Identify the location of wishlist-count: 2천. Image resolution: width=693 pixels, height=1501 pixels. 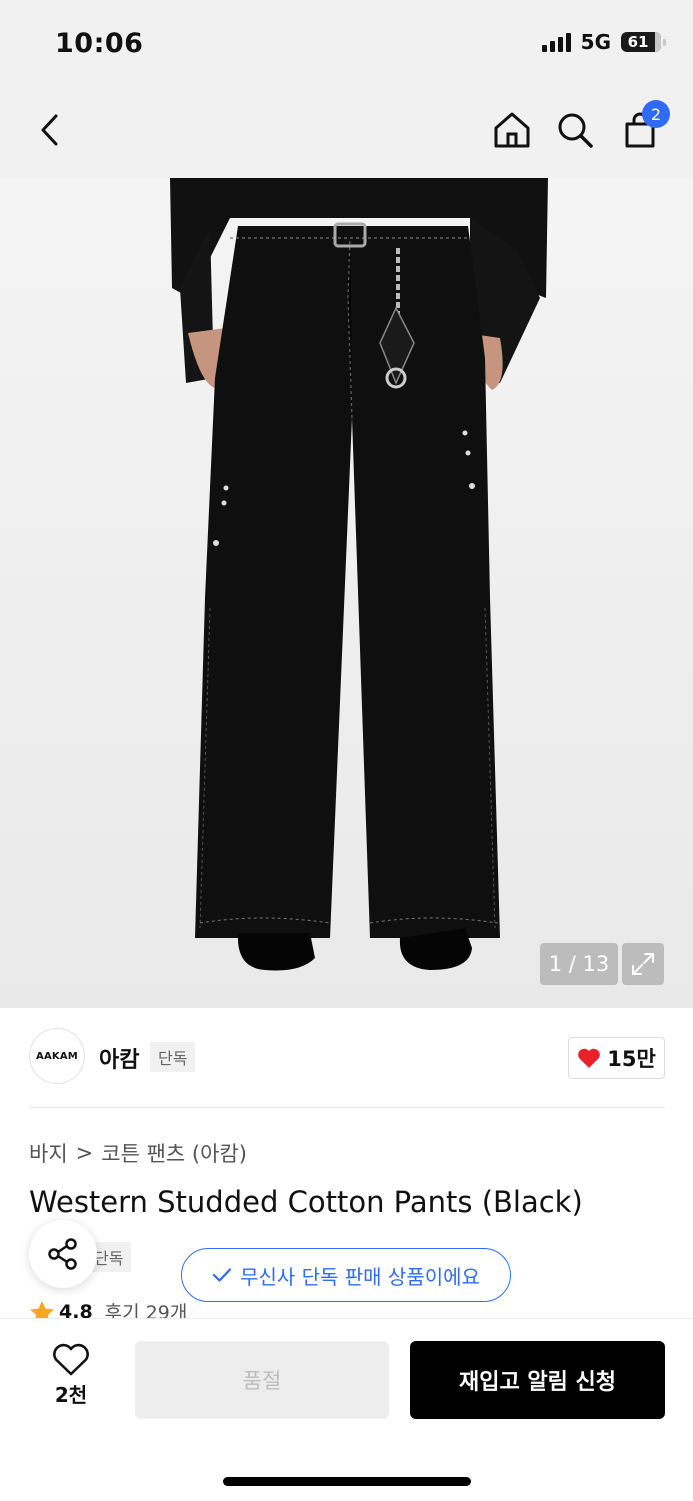
(71, 1395).